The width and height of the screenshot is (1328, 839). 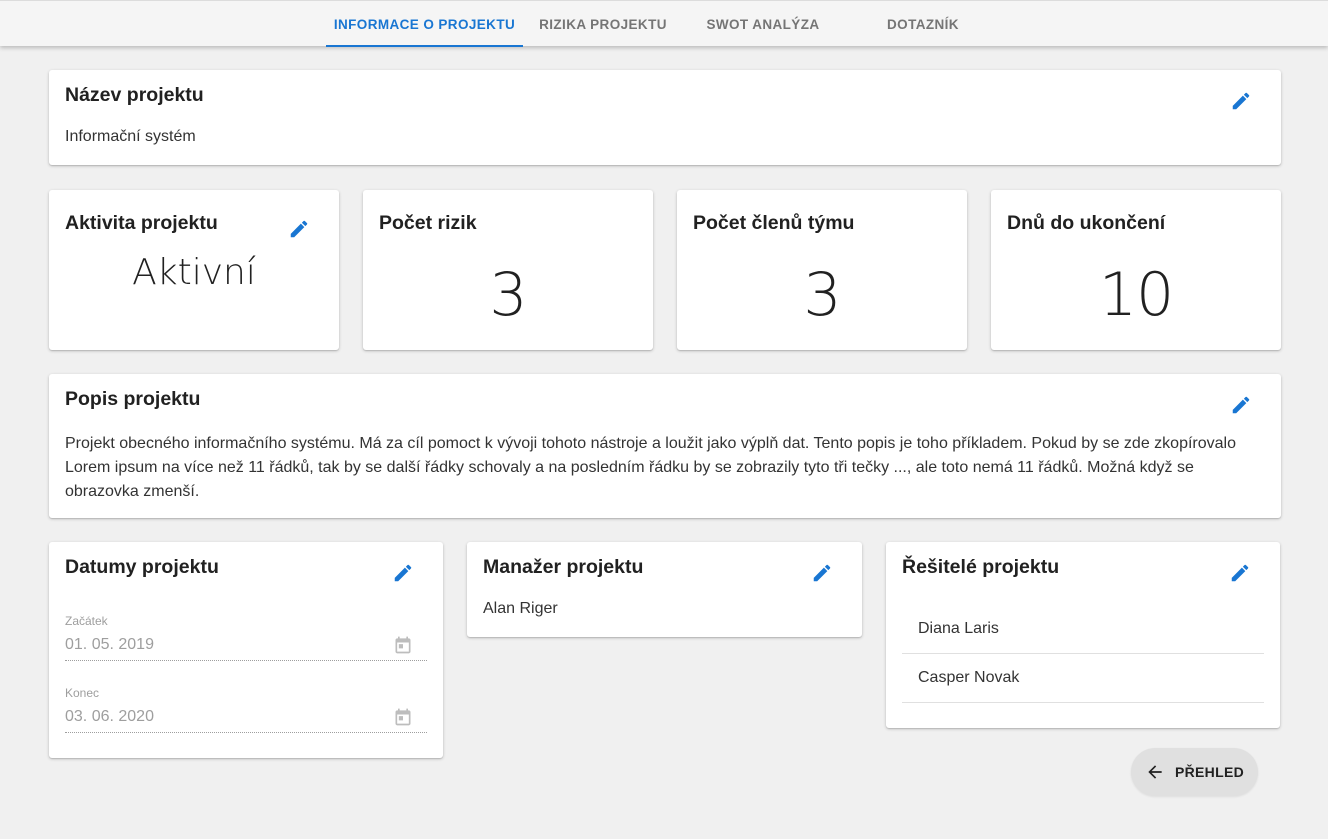 I want to click on card-title: Název projektu, so click(x=134, y=95).